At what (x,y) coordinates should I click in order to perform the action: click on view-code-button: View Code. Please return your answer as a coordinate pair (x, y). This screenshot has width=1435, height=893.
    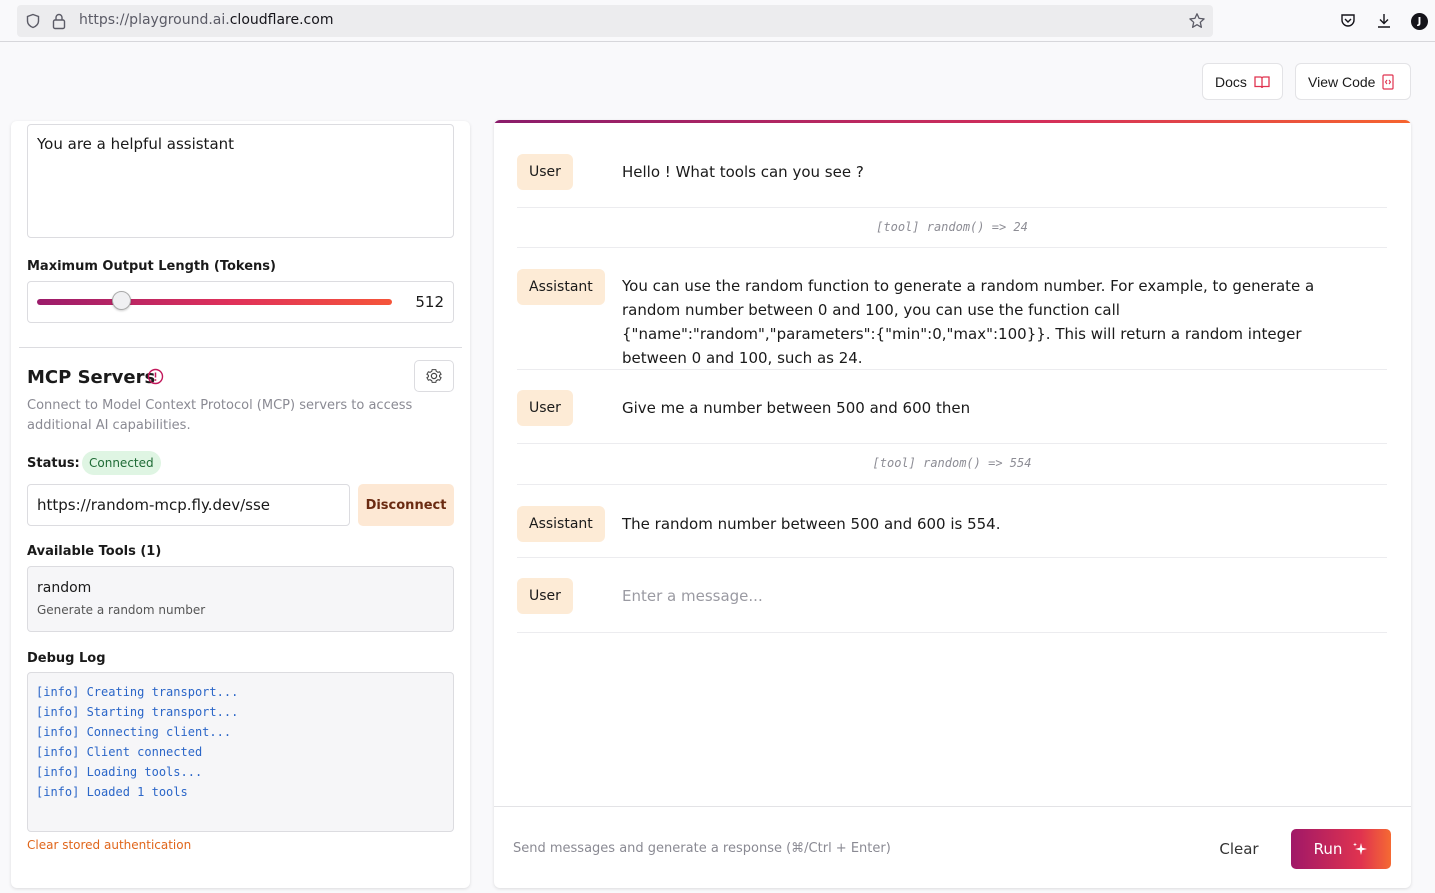
    Looking at the image, I should click on (1353, 81).